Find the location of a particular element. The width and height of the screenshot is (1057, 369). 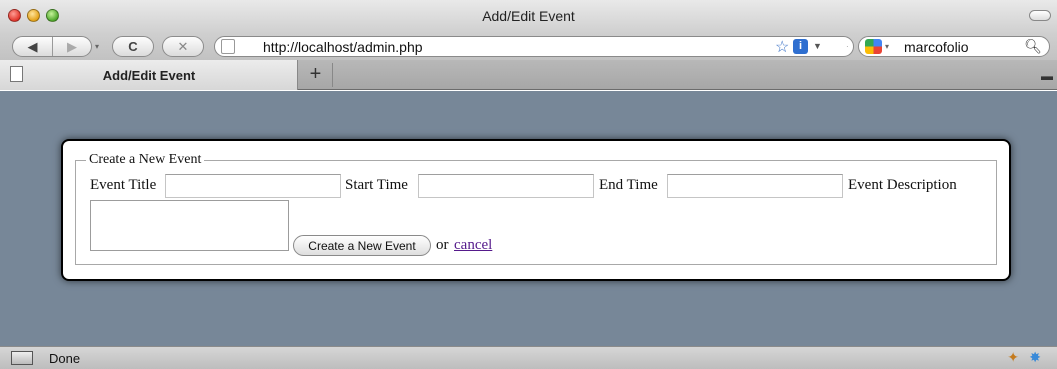

event-description-textarea is located at coordinates (189, 225).